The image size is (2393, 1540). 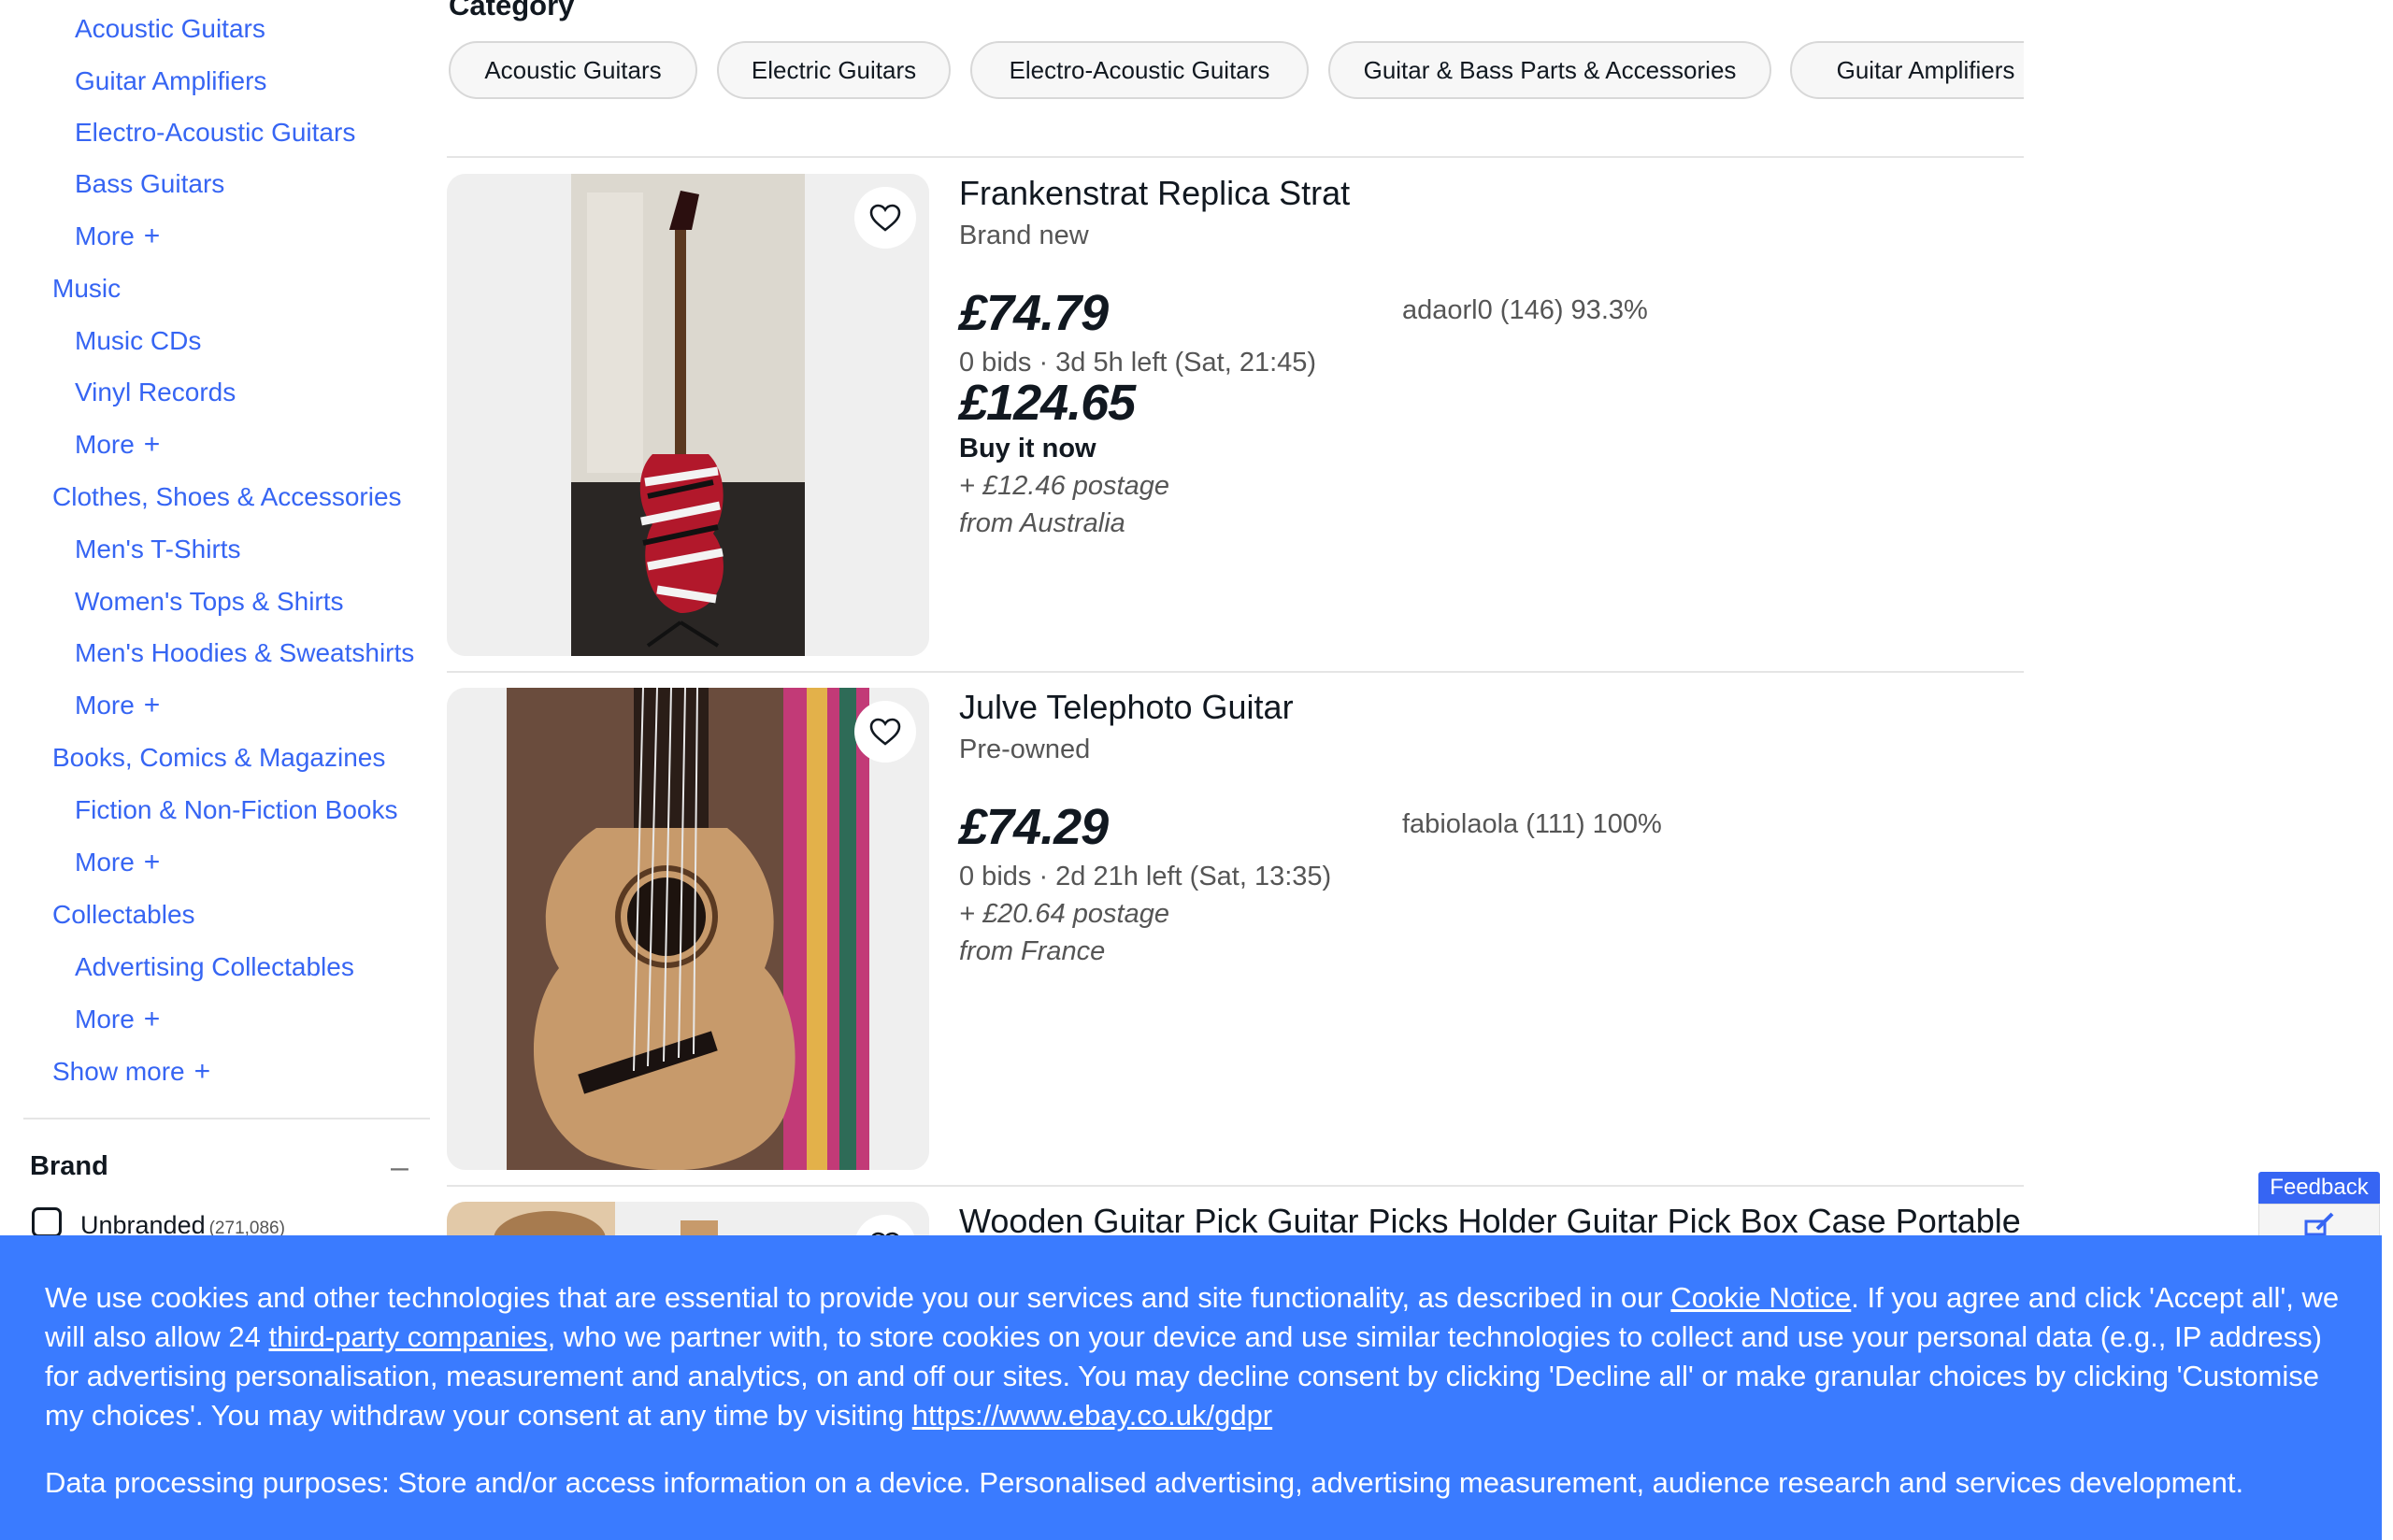 What do you see at coordinates (409, 1336) in the screenshot?
I see `third-party-companies-link: third-party companies` at bounding box center [409, 1336].